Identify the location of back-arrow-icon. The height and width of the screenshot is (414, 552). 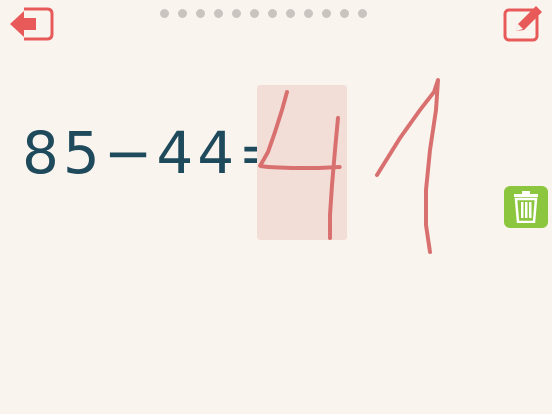
(32, 24).